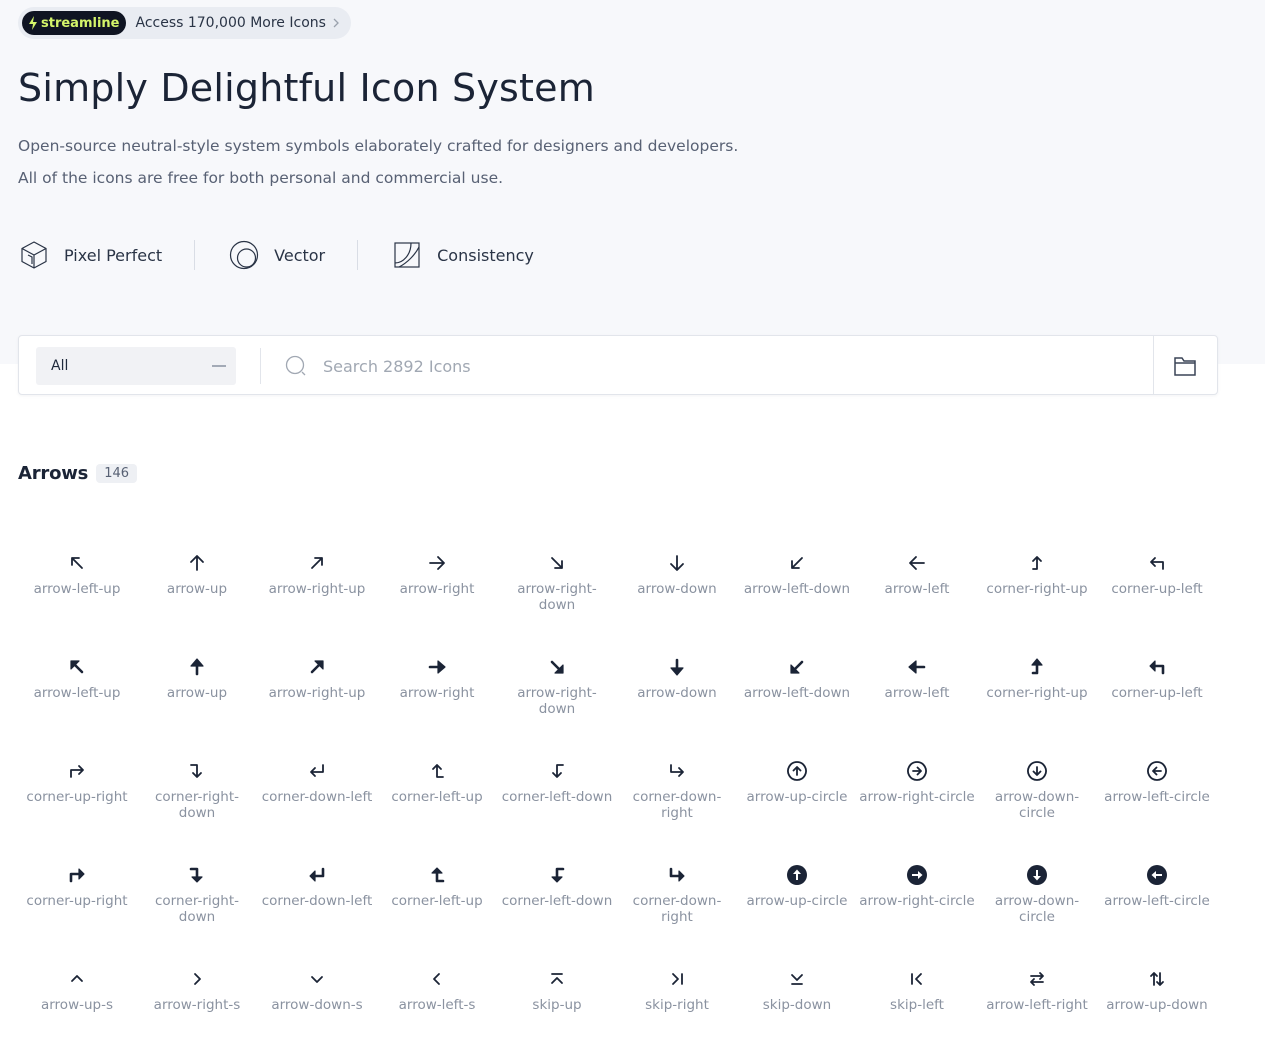  What do you see at coordinates (485, 255) in the screenshot?
I see `feature-label: Consistency` at bounding box center [485, 255].